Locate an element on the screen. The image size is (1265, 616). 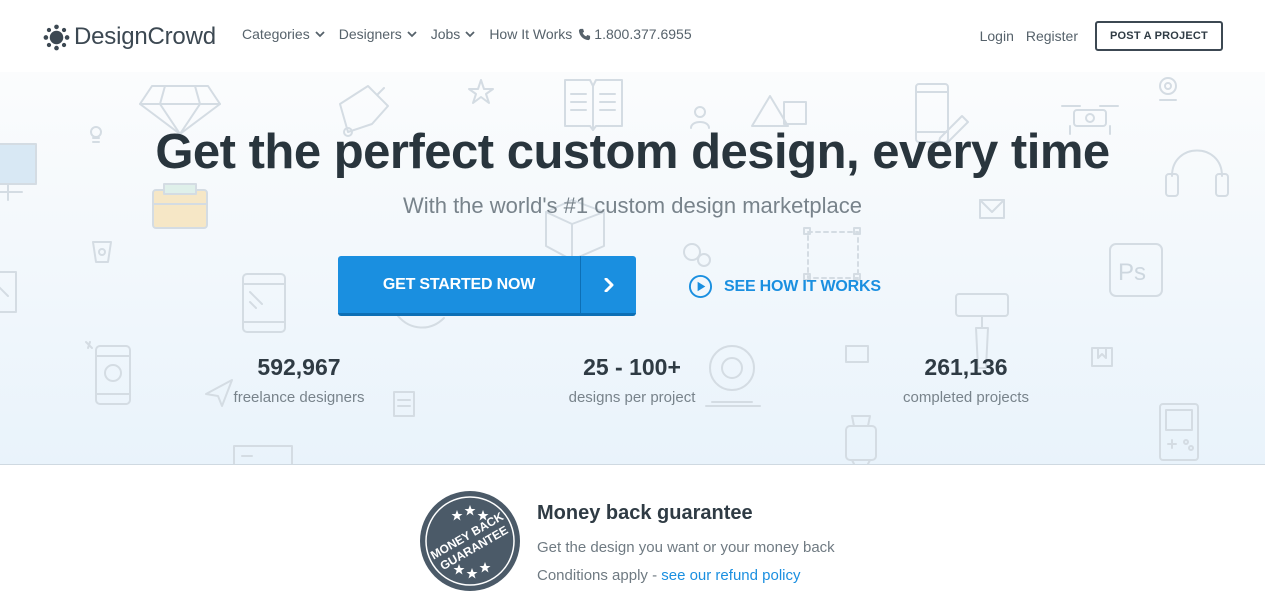
nav-how-it-works-label: How It Works is located at coordinates (531, 34).